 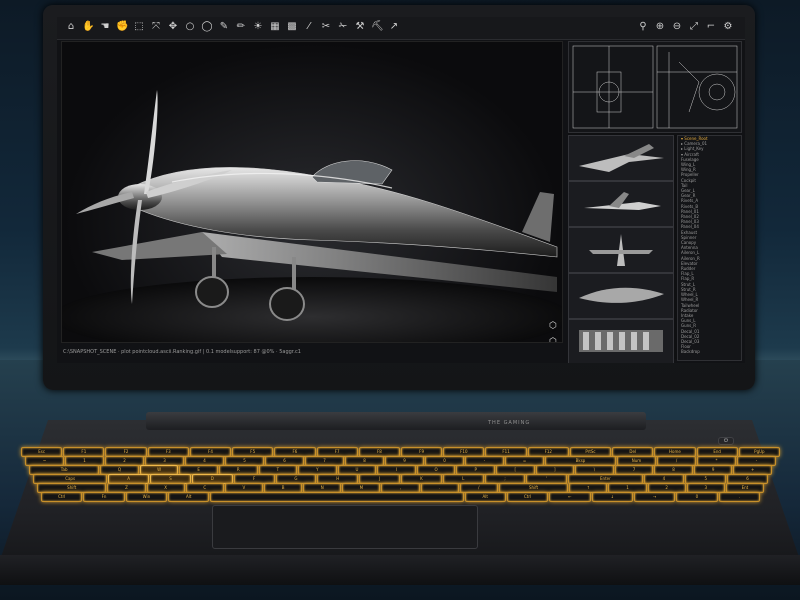 I want to click on key: ↓, so click(x=612, y=497).